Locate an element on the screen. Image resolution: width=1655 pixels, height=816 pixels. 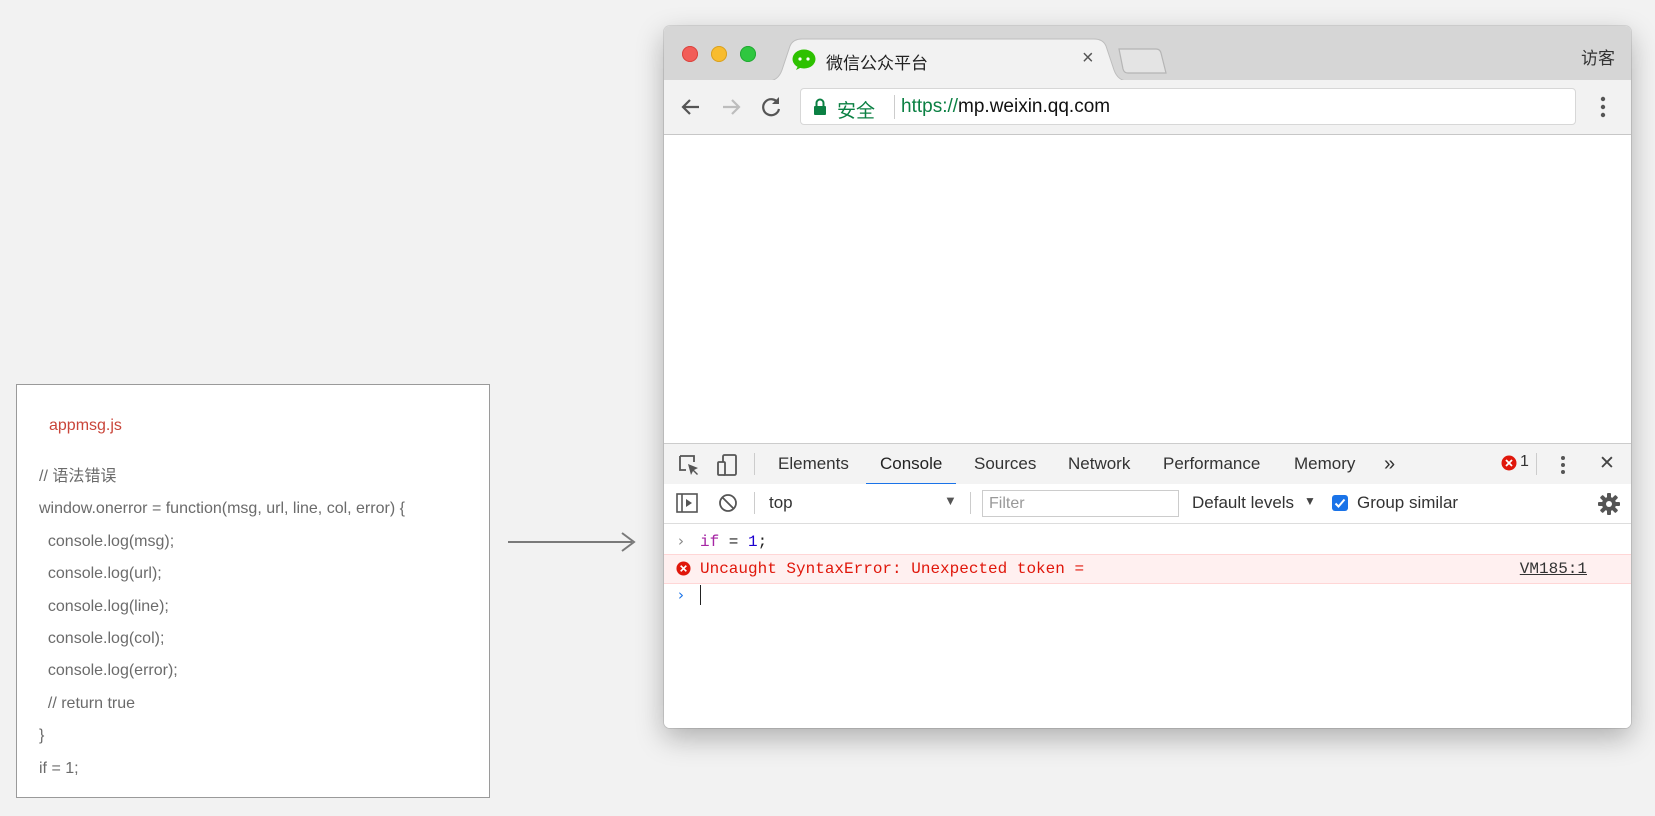
close-devtools-icon: ✕ is located at coordinates (1607, 464).